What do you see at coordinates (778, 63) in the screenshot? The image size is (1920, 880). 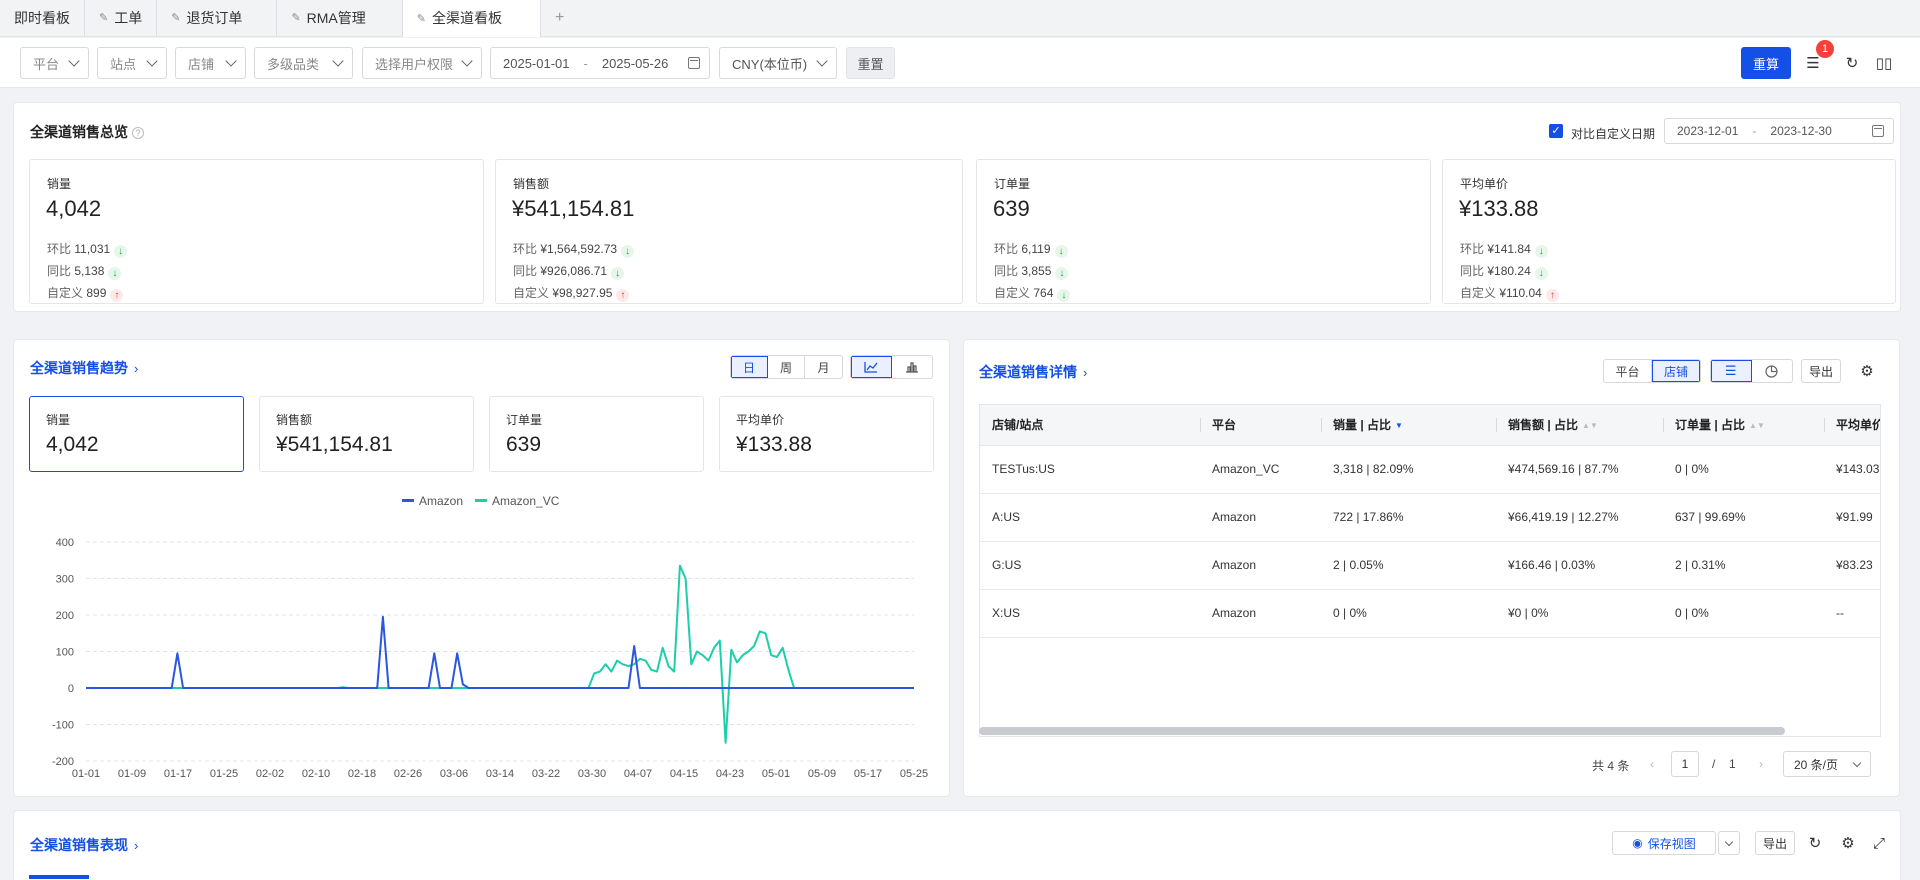 I see `currency-select: CNY(本位币)` at bounding box center [778, 63].